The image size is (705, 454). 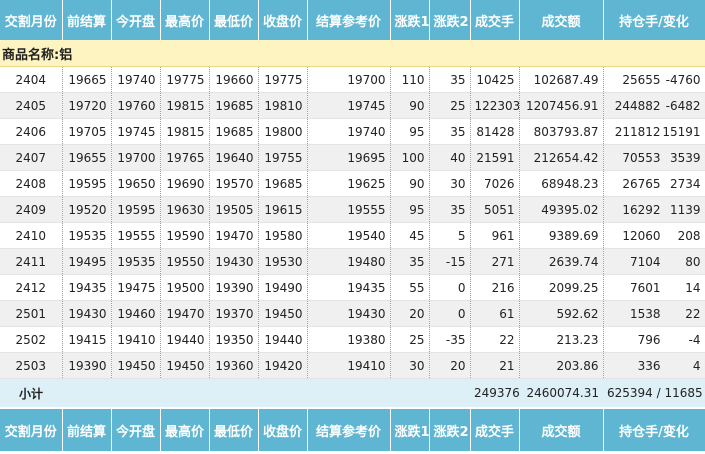 I want to click on col-header-month: 交割月份, so click(x=31, y=20).